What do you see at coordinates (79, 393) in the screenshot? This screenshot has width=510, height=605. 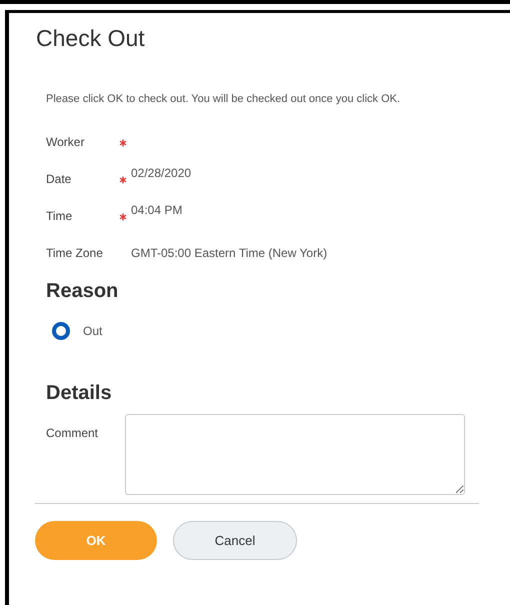 I see `section-heading: Details` at bounding box center [79, 393].